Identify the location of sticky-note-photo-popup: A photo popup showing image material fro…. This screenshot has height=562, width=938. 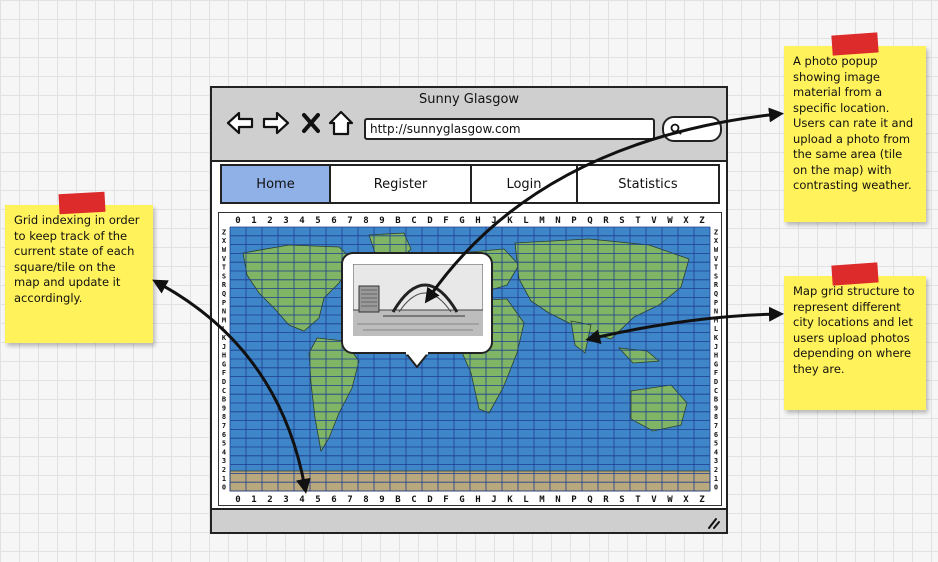
(855, 127).